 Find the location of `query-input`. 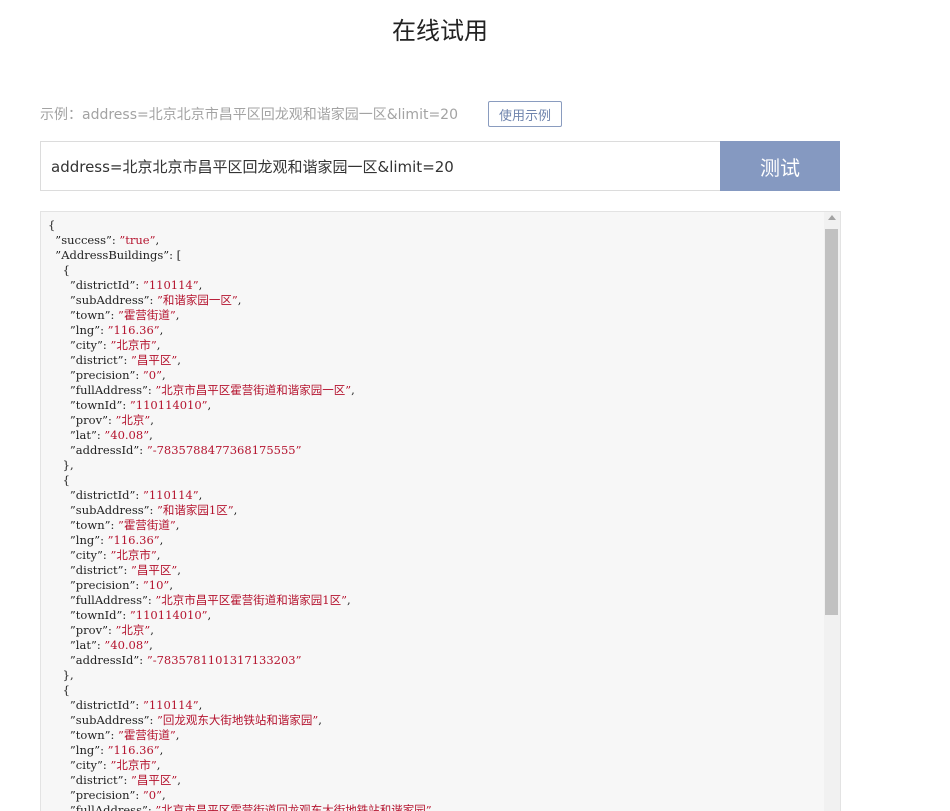

query-input is located at coordinates (380, 166).